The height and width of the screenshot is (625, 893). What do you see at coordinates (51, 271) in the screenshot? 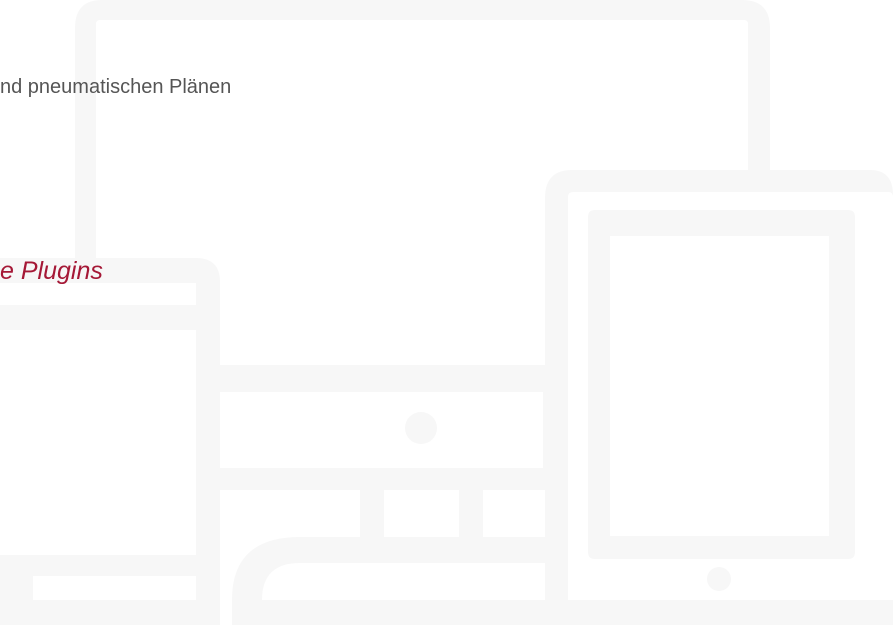
I see `hero-tagline: e Plugins` at bounding box center [51, 271].